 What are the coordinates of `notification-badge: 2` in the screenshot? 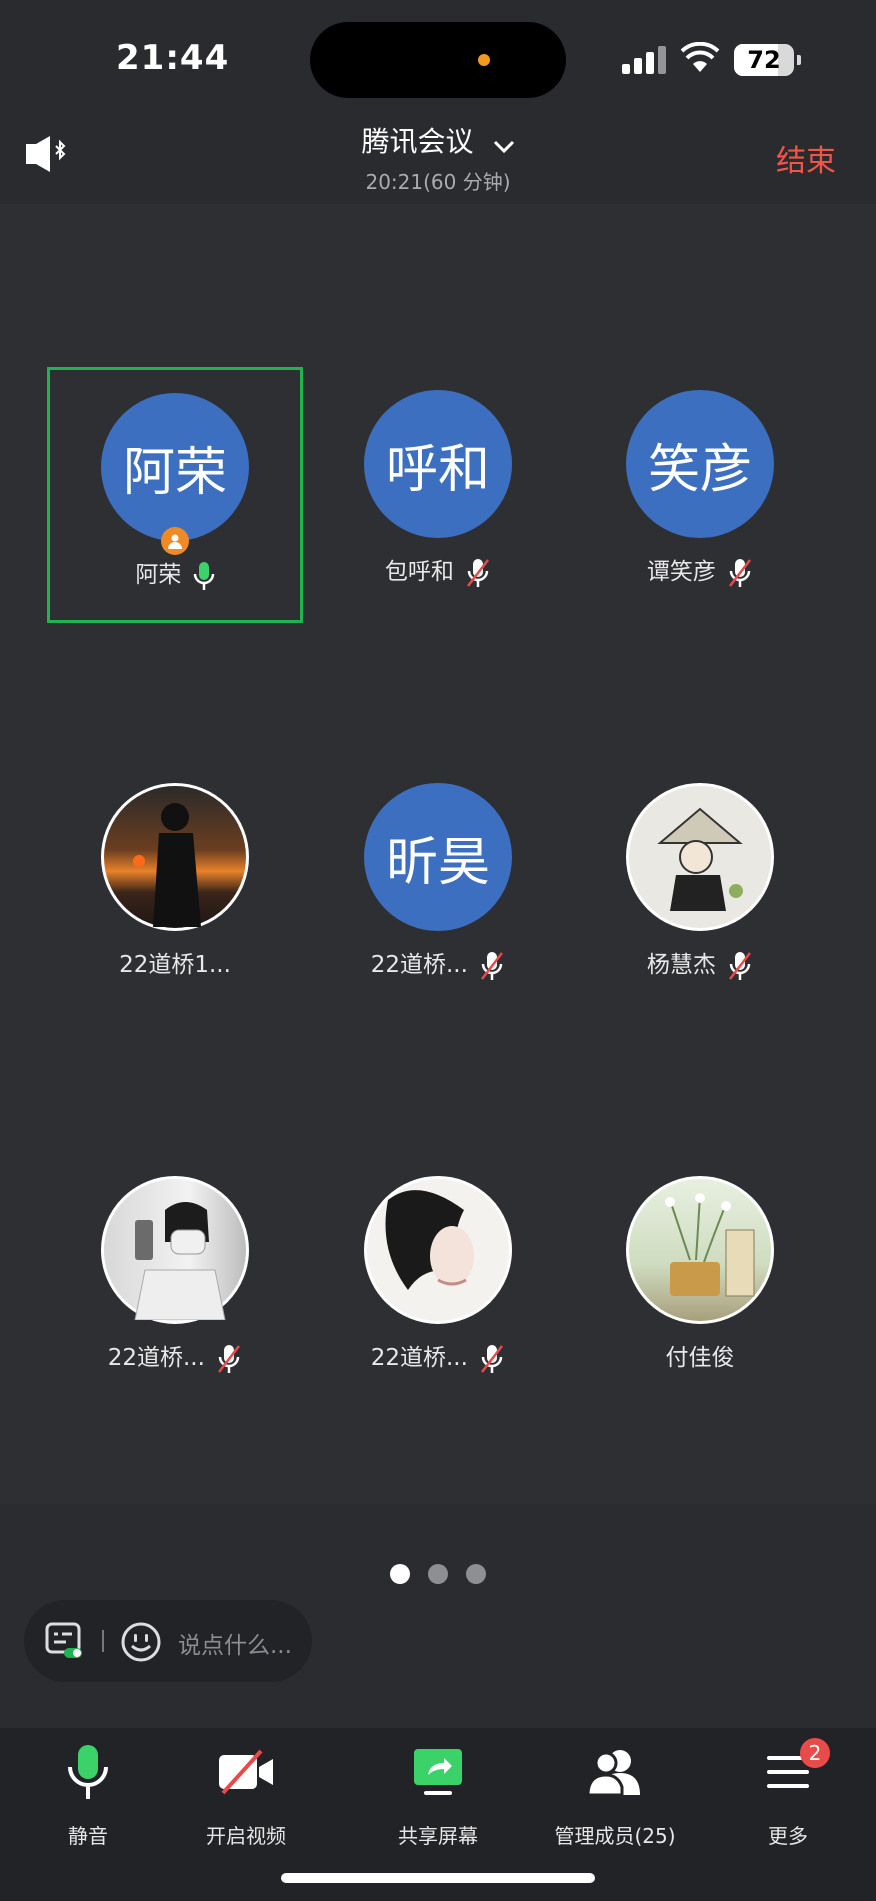 It's located at (815, 1753).